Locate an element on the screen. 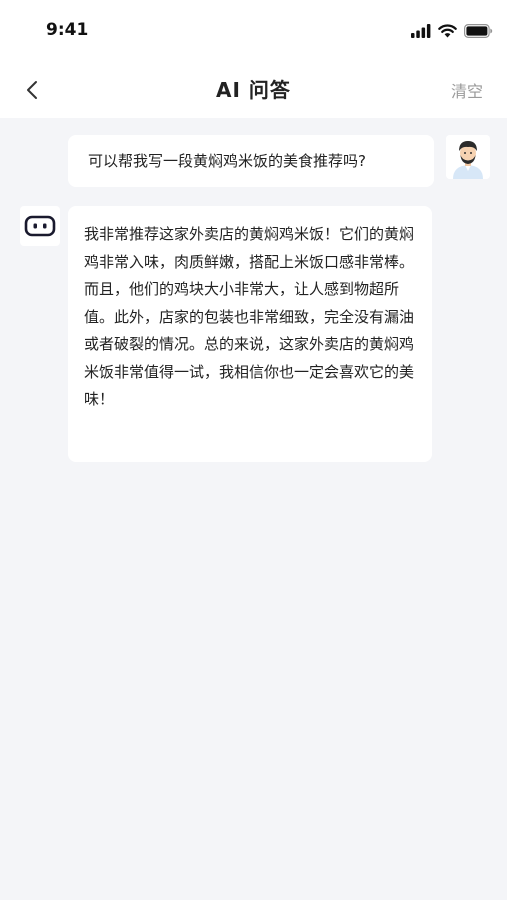  user-message-bubble: 可以帮我写一段黄焖鸡米饭的美食推荐吗? is located at coordinates (251, 161).